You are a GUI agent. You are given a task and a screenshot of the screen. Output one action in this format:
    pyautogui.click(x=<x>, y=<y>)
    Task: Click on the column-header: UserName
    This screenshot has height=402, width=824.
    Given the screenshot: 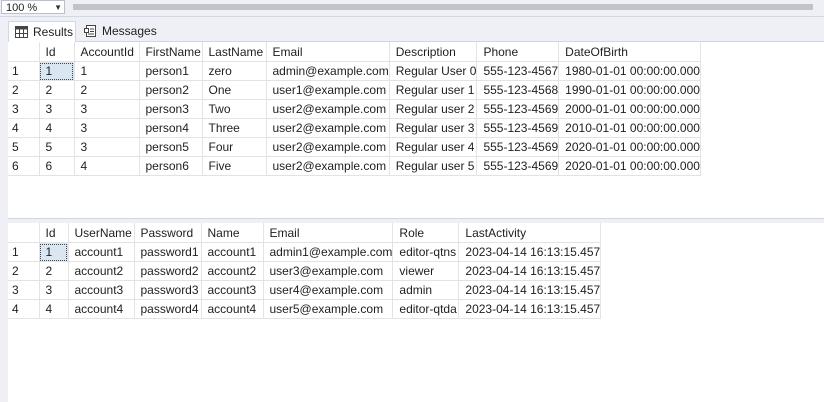 What is the action you would take?
    pyautogui.click(x=101, y=233)
    